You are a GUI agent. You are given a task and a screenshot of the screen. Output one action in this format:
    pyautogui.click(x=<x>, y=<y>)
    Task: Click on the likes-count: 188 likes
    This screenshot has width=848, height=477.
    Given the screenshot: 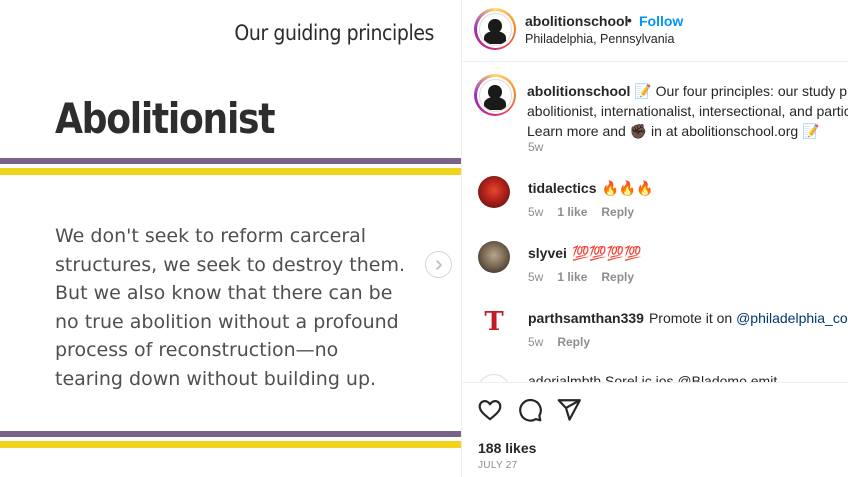 What is the action you would take?
    pyautogui.click(x=507, y=448)
    